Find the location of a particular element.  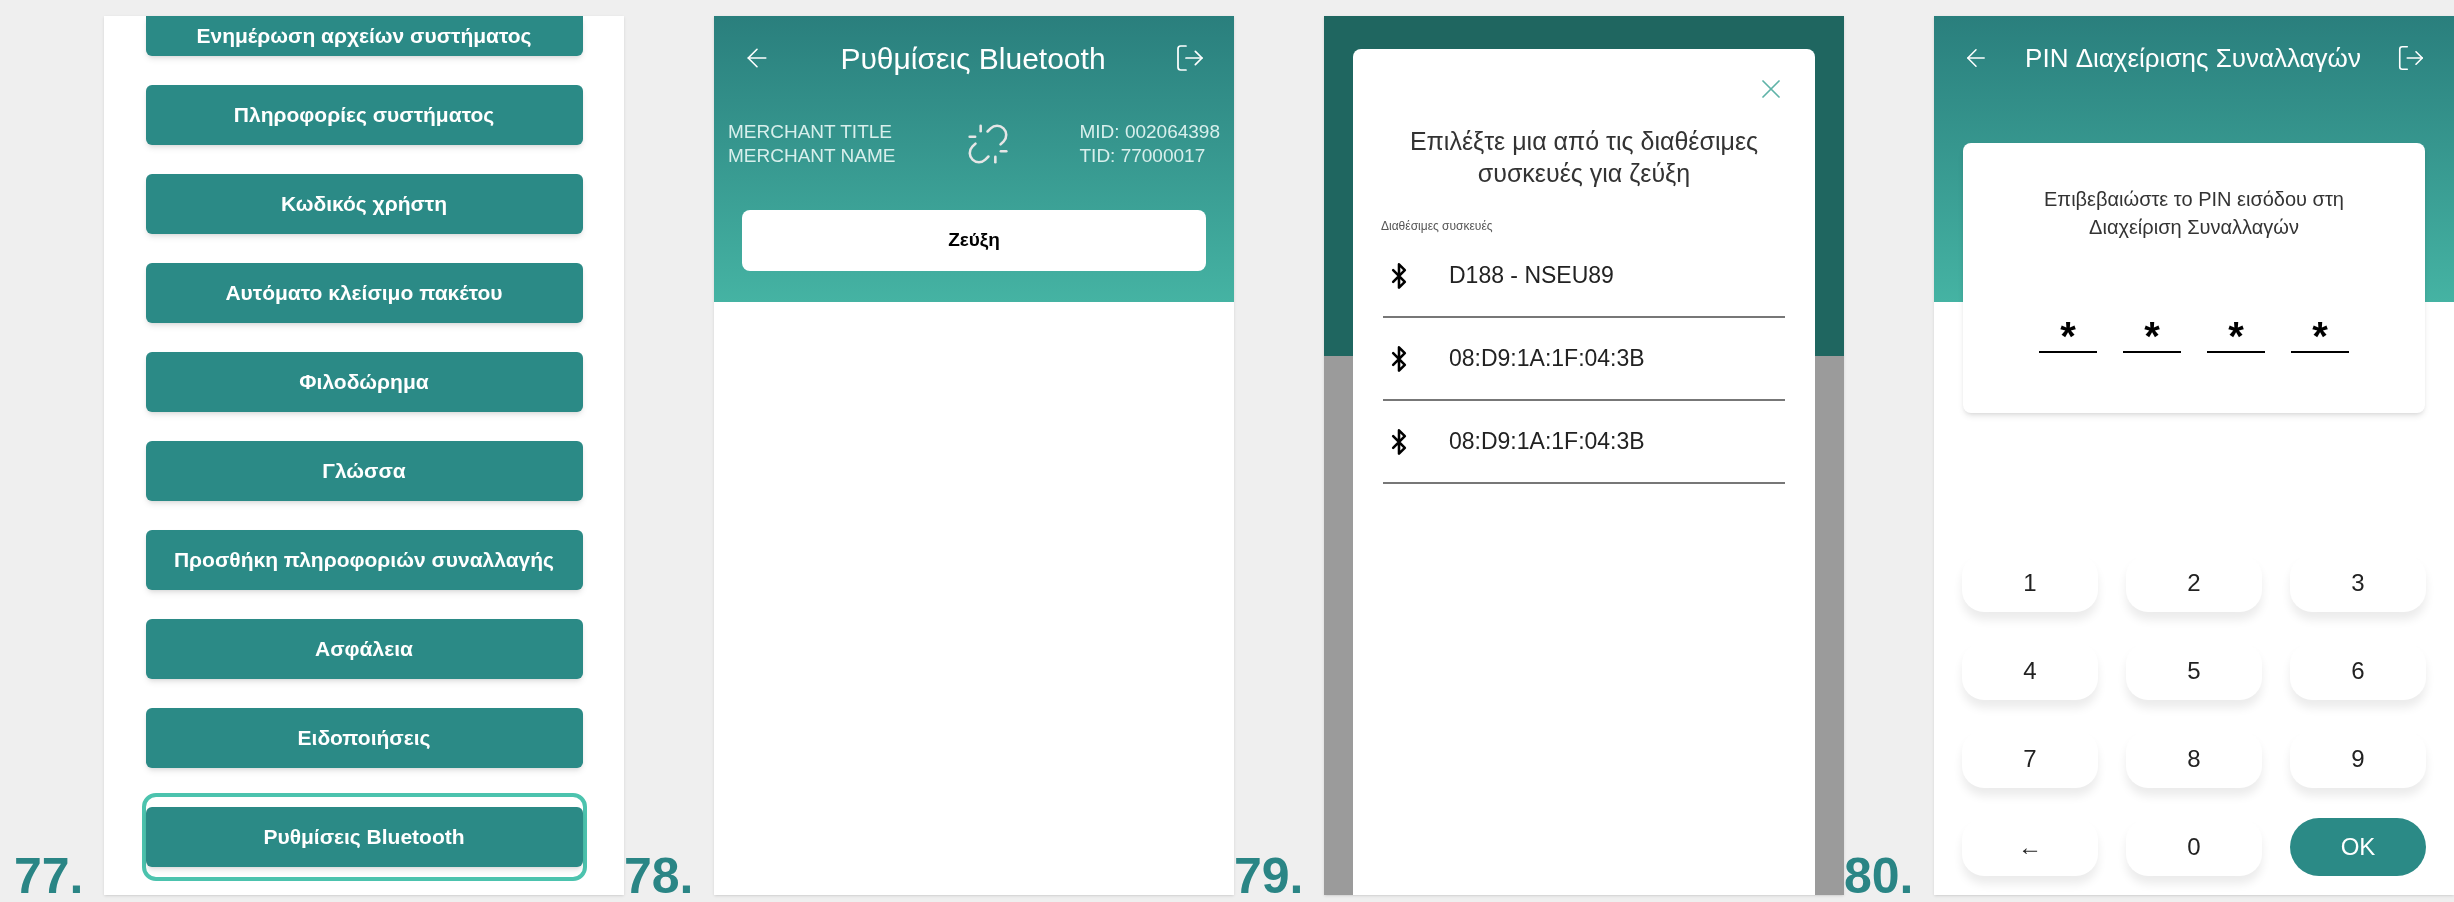

section-label: Διαθέσιμες συσκευές is located at coordinates (1437, 226).